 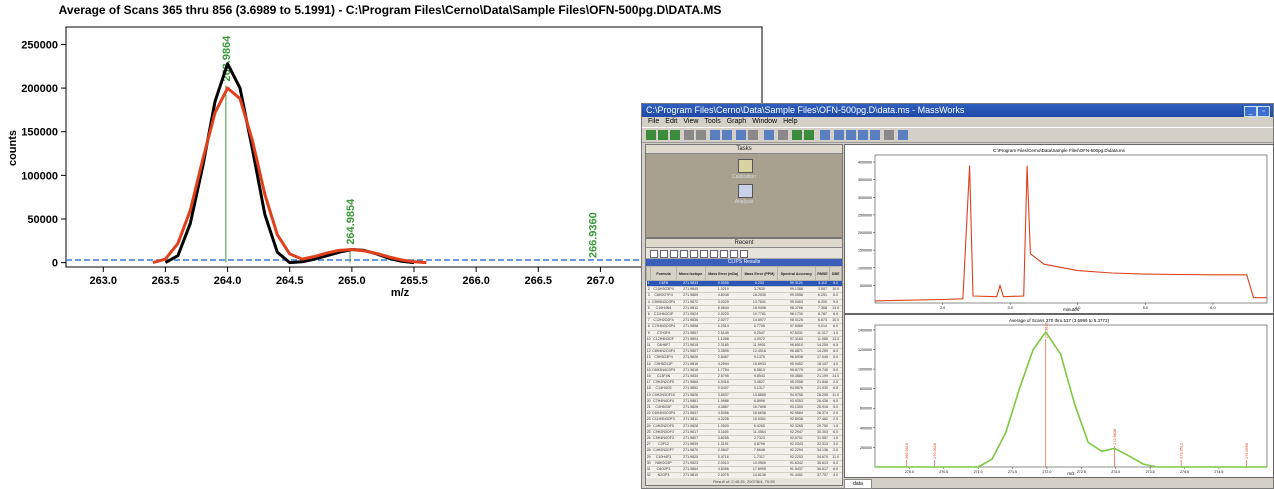 I want to click on open-icon, so click(x=651, y=135).